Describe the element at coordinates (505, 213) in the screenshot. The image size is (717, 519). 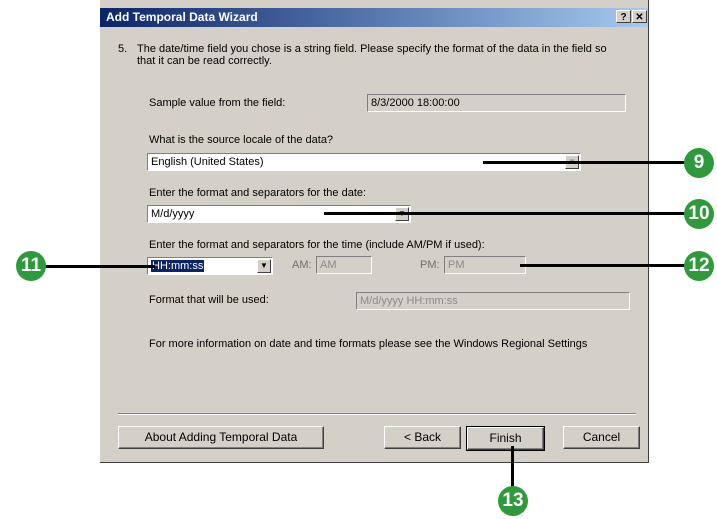
I see `callout-10-line` at that location.